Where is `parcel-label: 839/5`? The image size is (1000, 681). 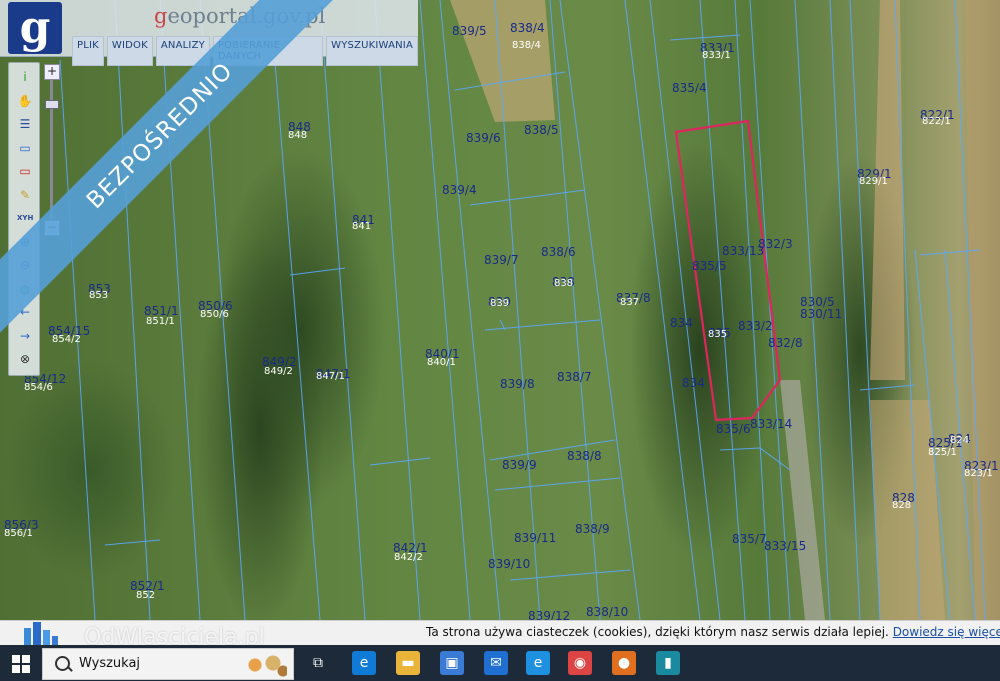
parcel-label: 839/5 is located at coordinates (469, 31).